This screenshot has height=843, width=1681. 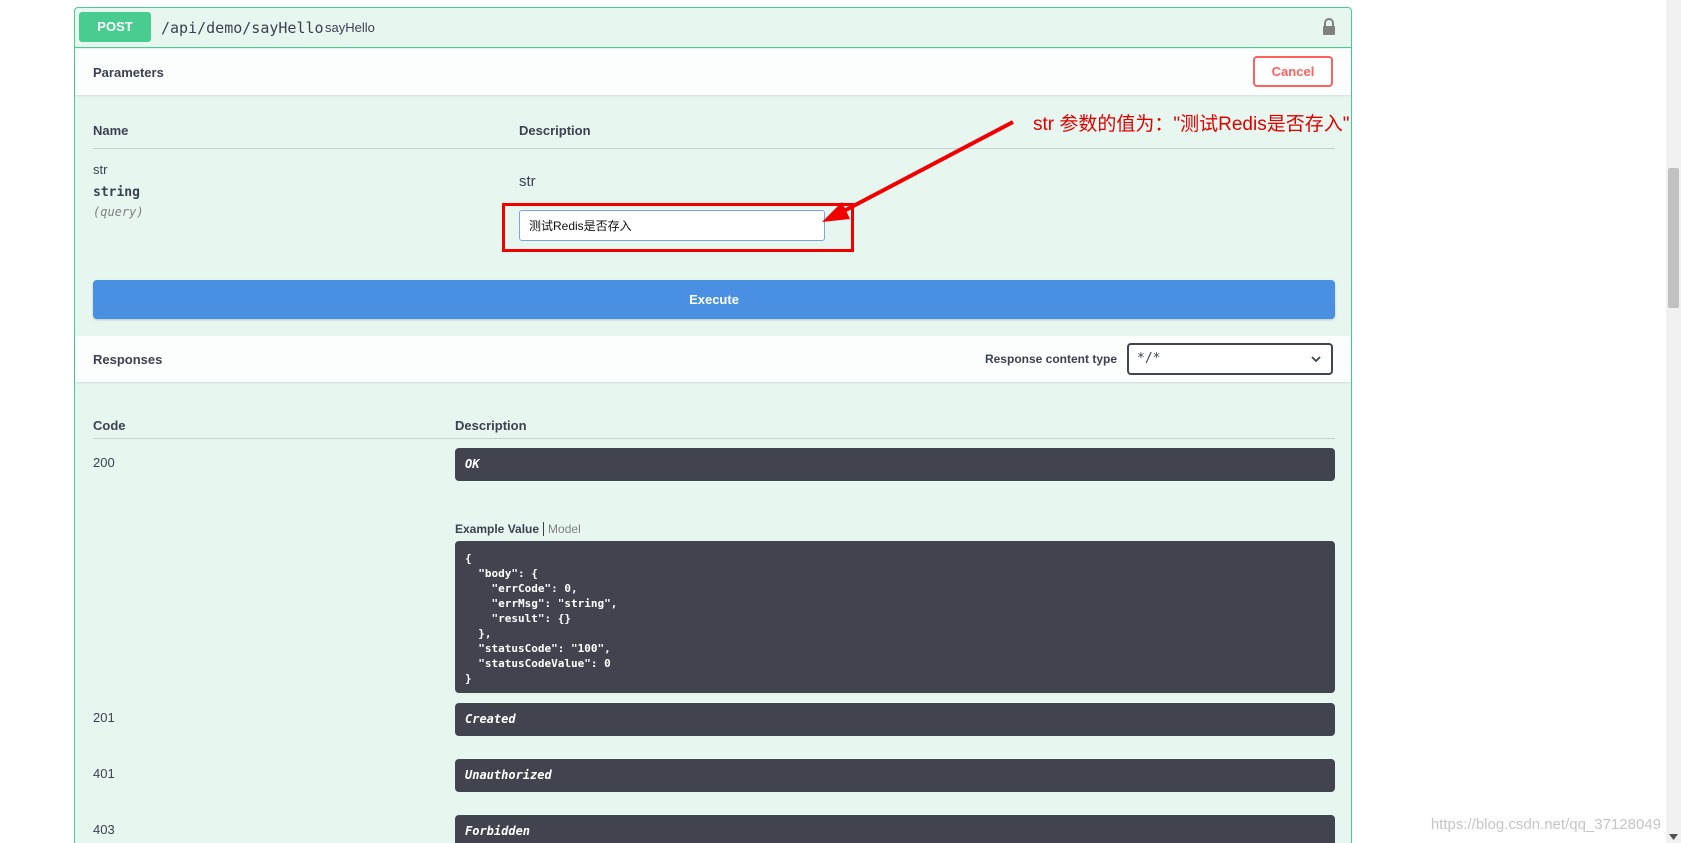 I want to click on scrollbar-thumb, so click(x=1673, y=238).